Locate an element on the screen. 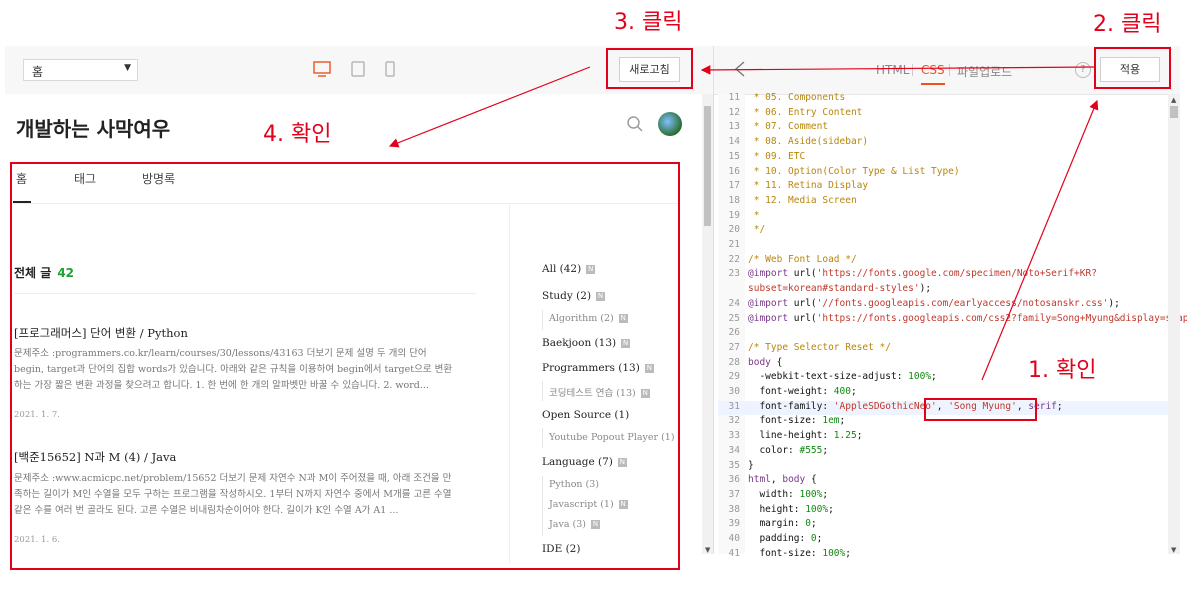 Image resolution: width=1187 pixels, height=614 pixels. annotation-step4: 4. 확인 is located at coordinates (297, 134).